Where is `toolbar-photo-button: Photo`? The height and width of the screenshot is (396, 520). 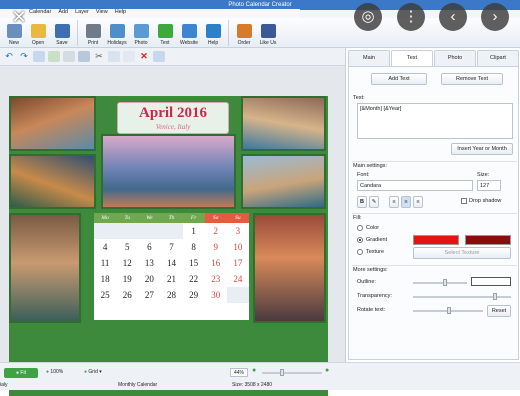
toolbar-photo-button: Photo is located at coordinates (141, 33).